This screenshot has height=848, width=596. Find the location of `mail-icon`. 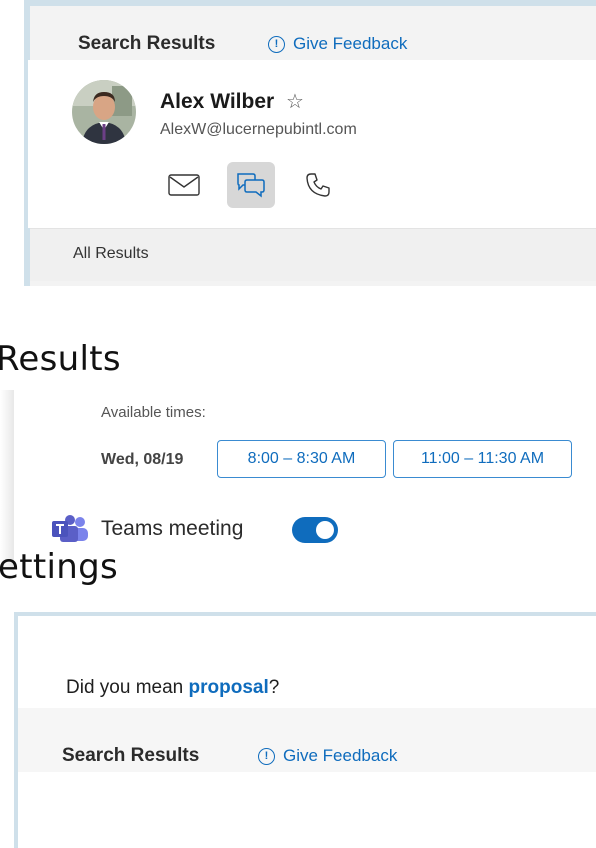

mail-icon is located at coordinates (184, 185).